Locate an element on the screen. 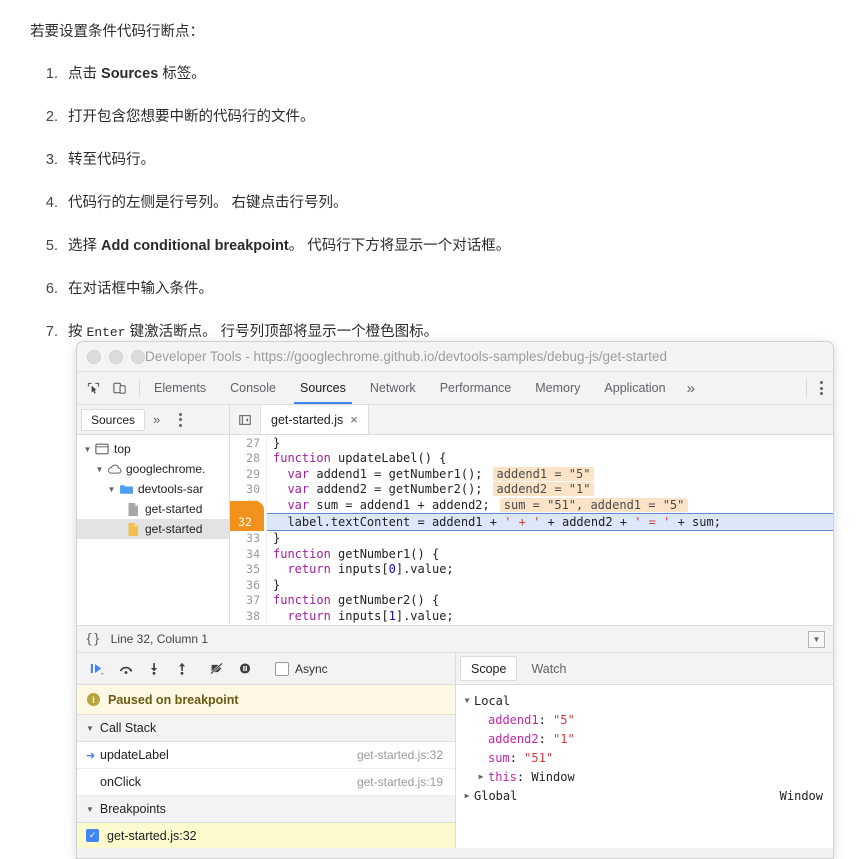 The image size is (868, 859). more-tabs-chevron-icon: » is located at coordinates (691, 388).